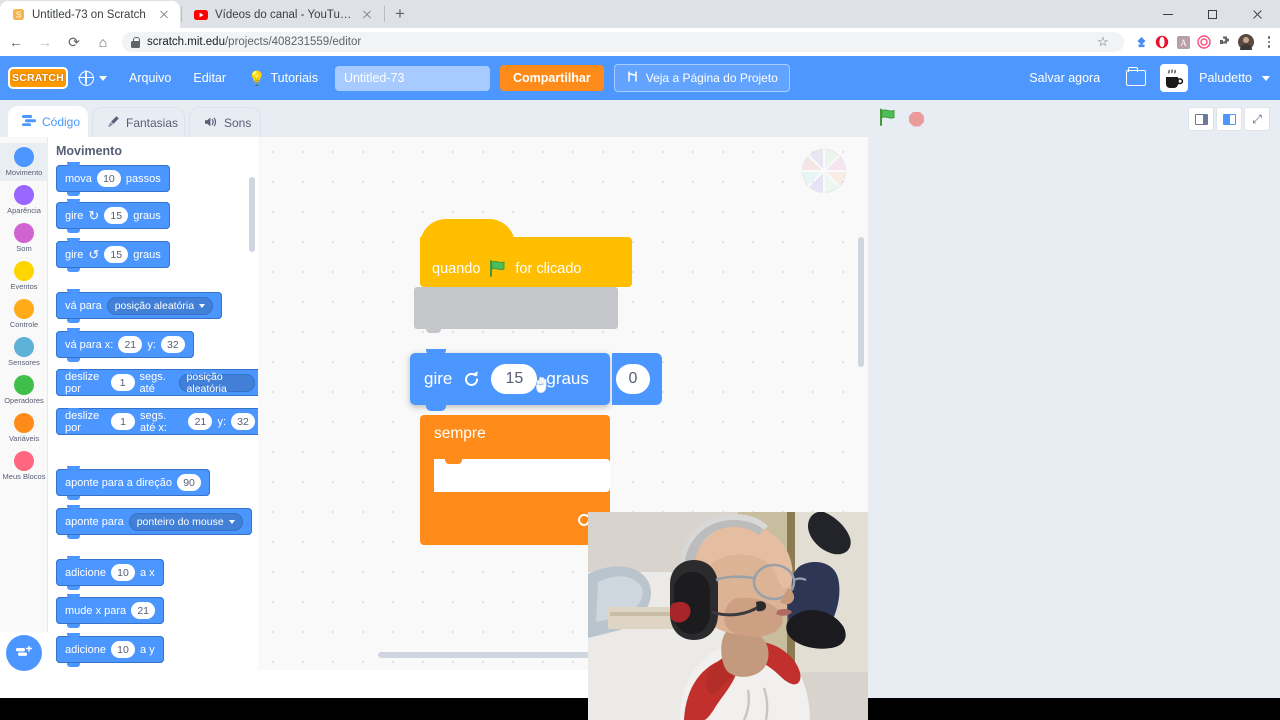 Image resolution: width=1280 pixels, height=720 pixels. Describe the element at coordinates (1229, 119) in the screenshot. I see `large-stage-button` at that location.